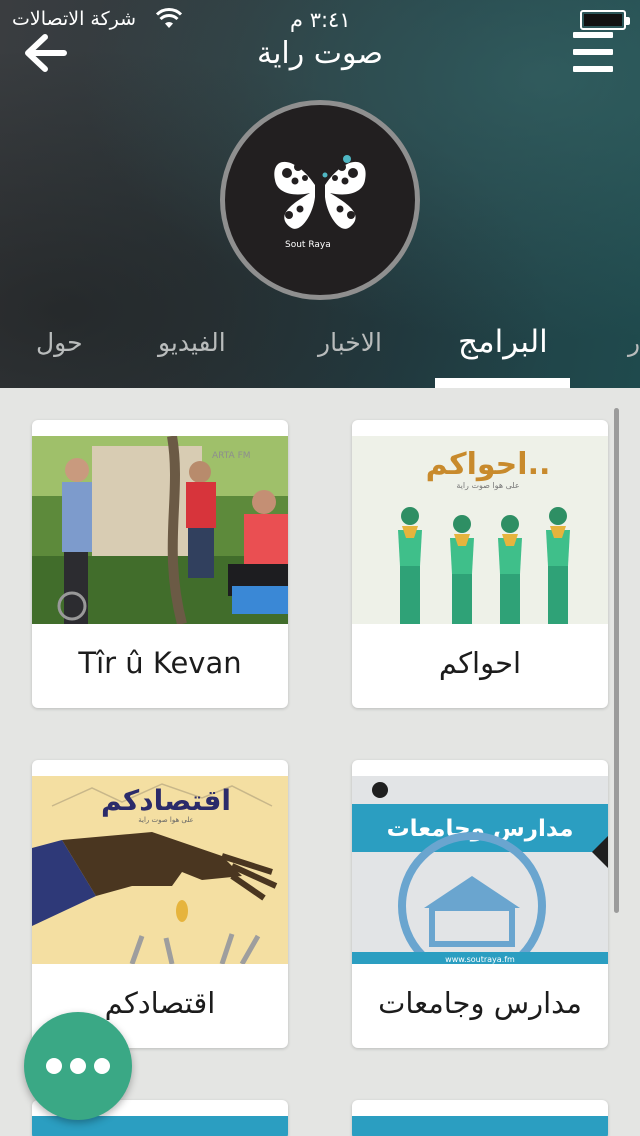  What do you see at coordinates (634, 342) in the screenshot?
I see `tab-overflow: ر` at bounding box center [634, 342].